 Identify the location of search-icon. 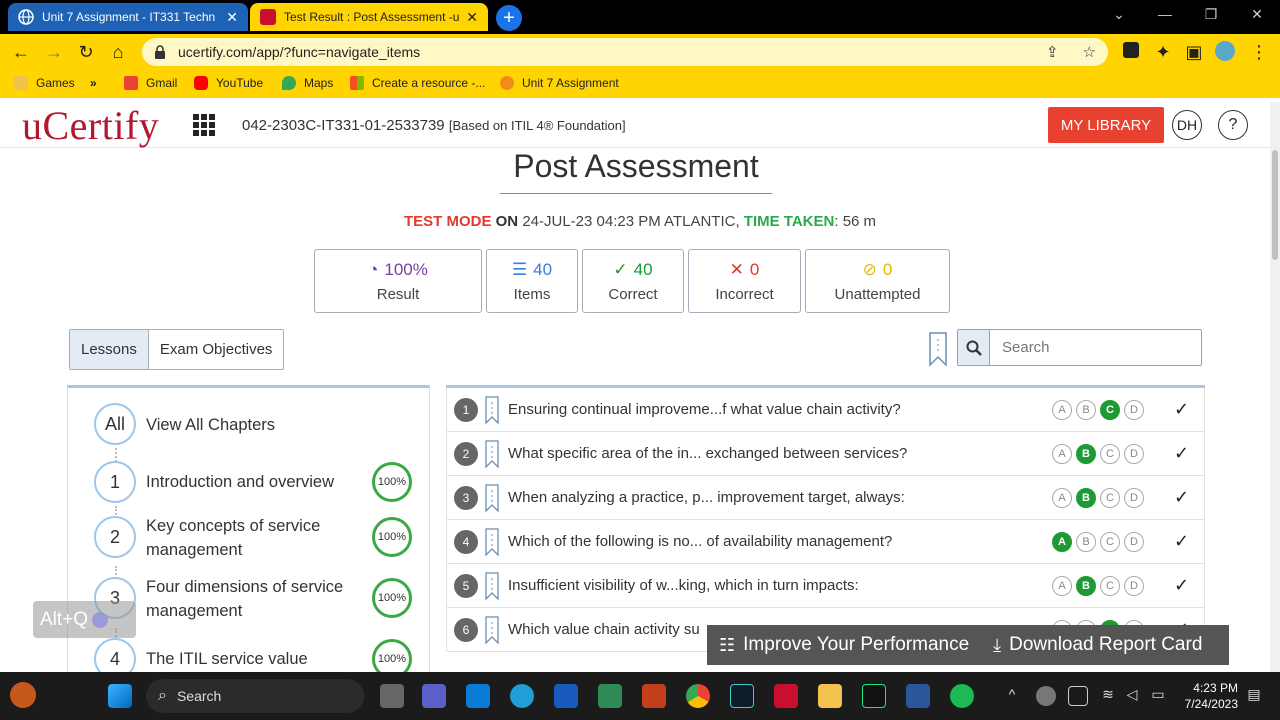
(974, 347).